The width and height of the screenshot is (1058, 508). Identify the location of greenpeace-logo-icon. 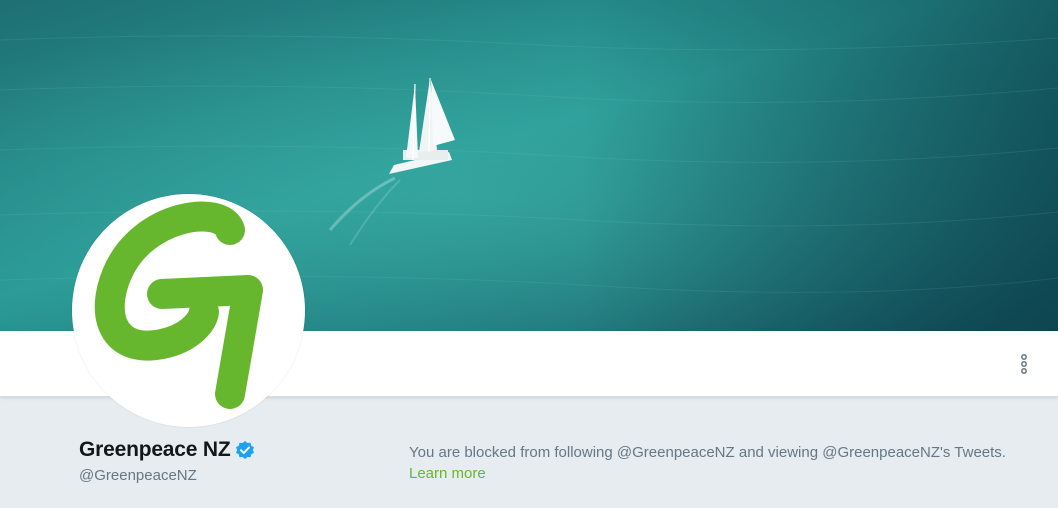
(178, 305).